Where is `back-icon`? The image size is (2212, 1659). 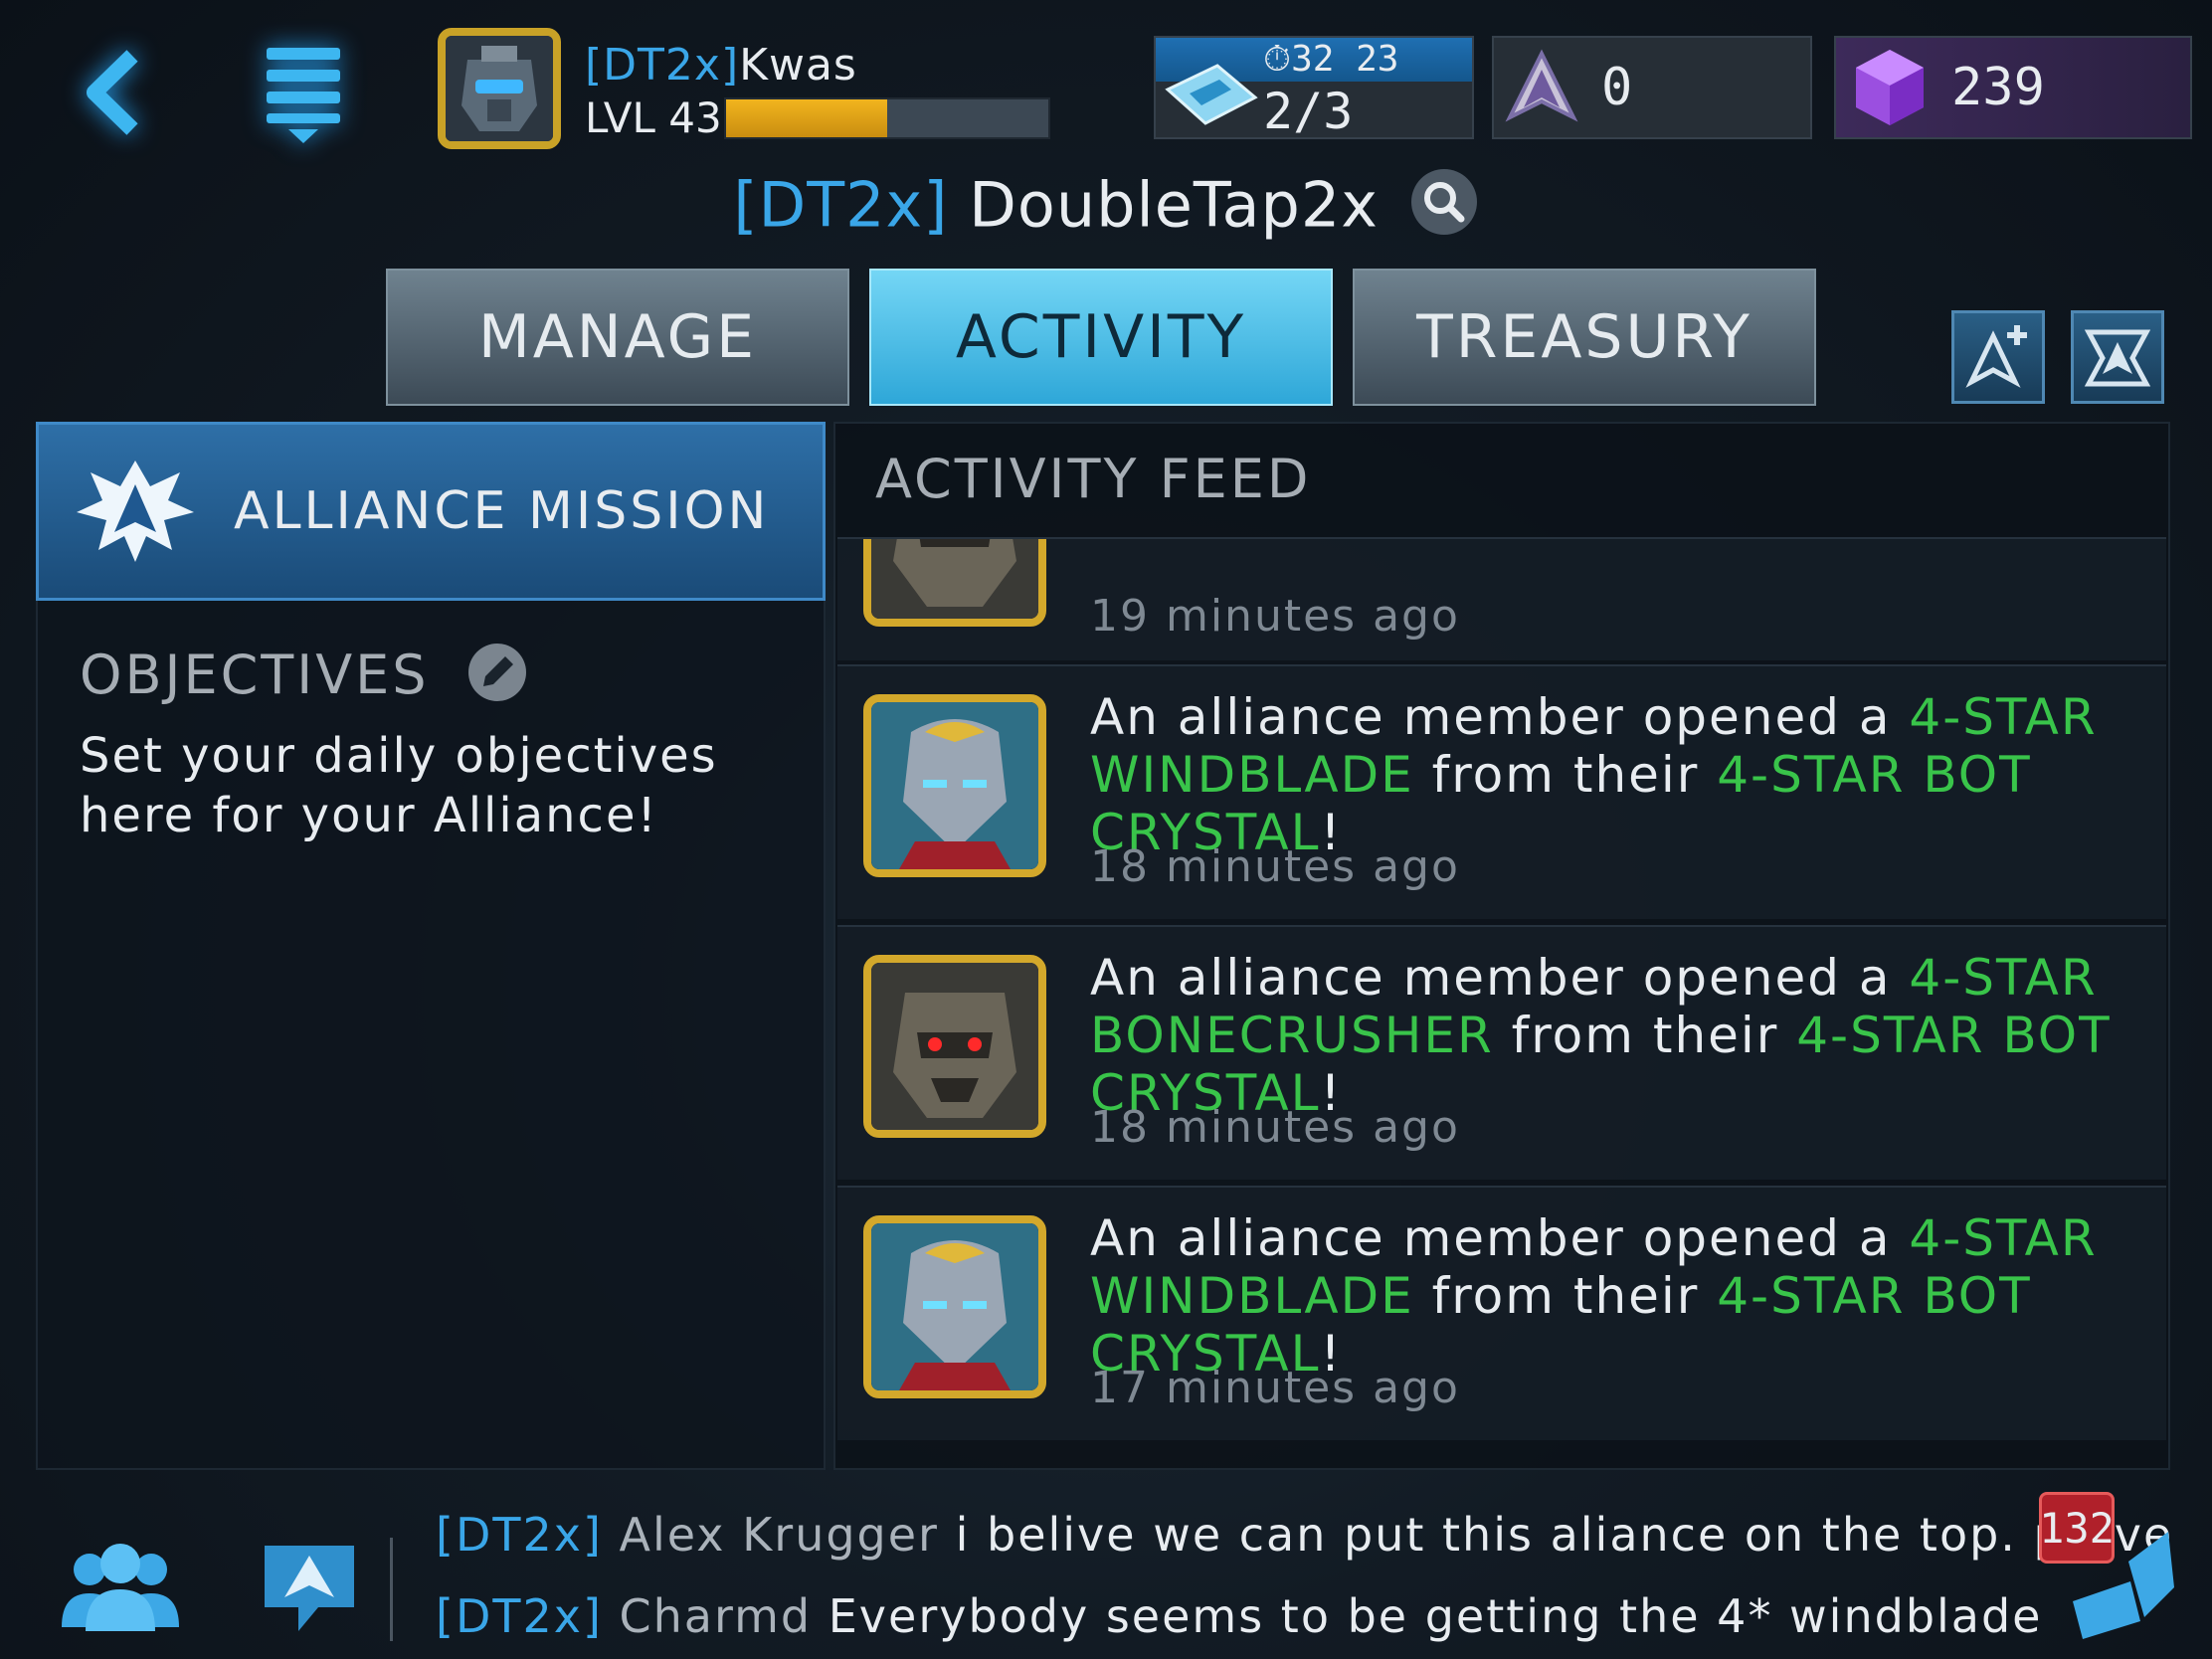
back-icon is located at coordinates (112, 92).